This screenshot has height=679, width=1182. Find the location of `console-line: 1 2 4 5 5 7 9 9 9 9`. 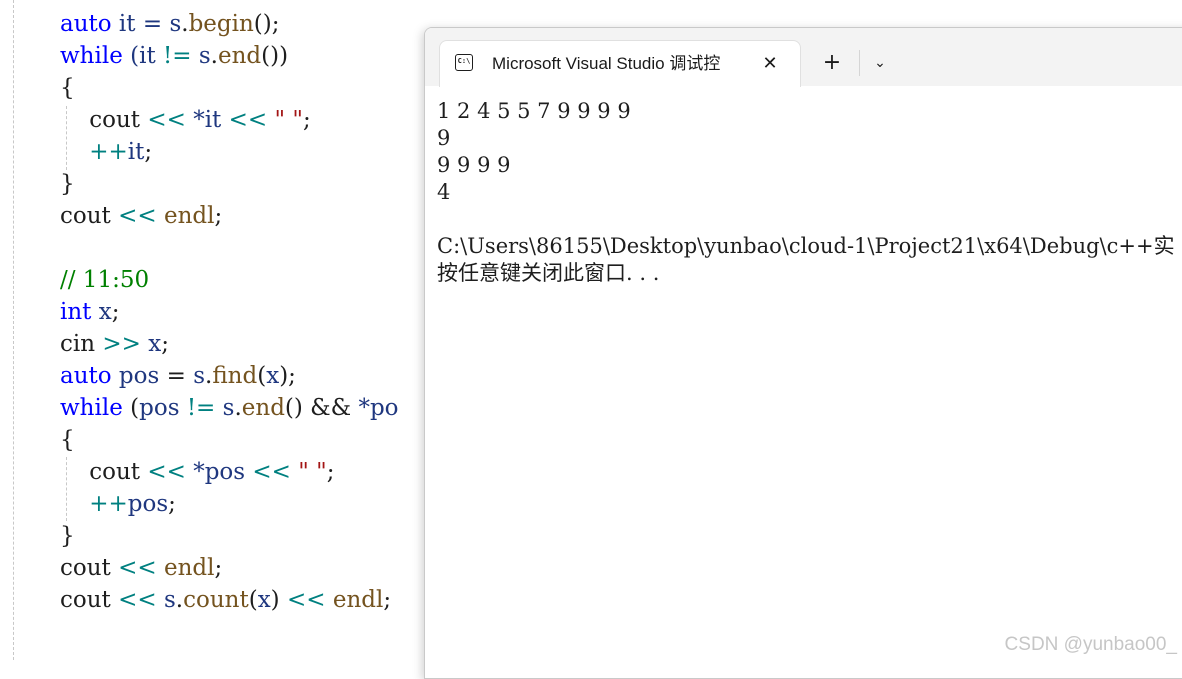

console-line: 1 2 4 5 5 7 9 9 9 9 is located at coordinates (534, 111).